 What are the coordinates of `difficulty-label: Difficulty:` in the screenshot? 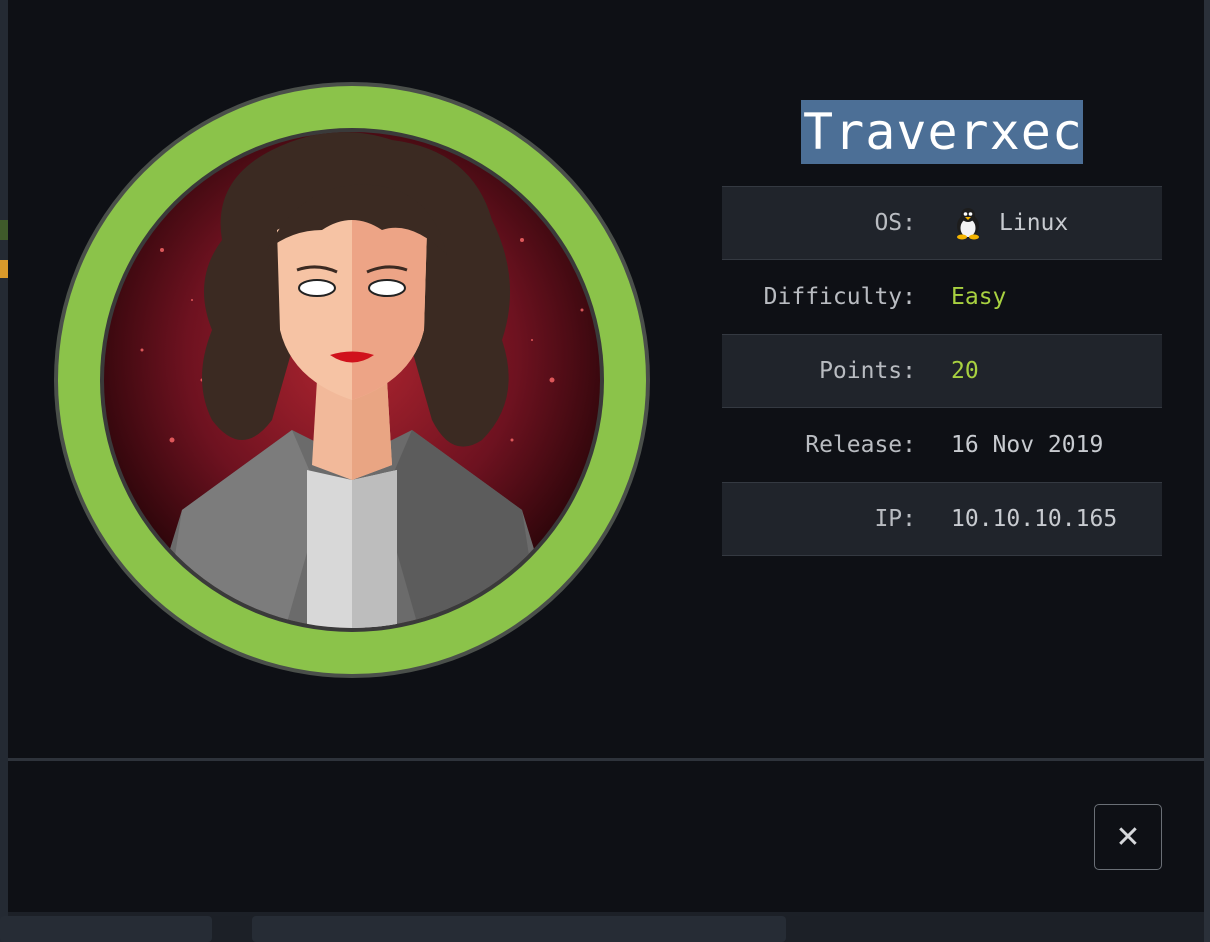 It's located at (839, 297).